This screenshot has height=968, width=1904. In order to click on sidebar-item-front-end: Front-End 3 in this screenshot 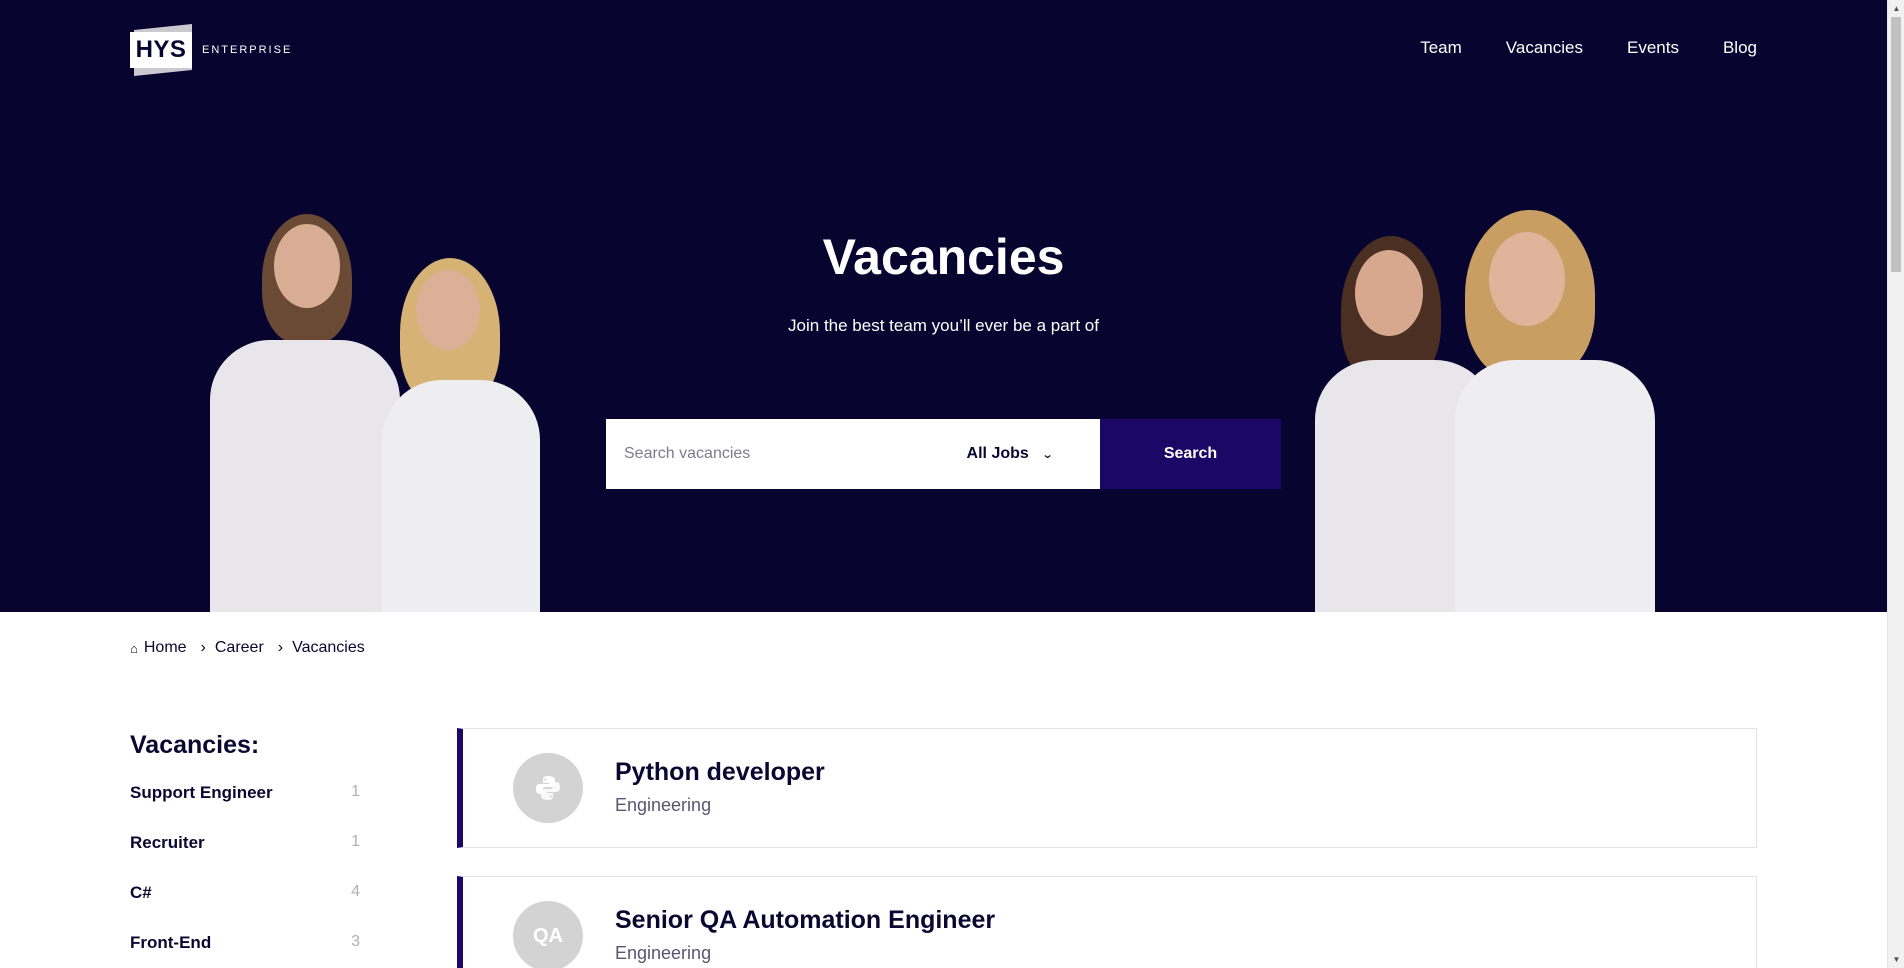, I will do `click(245, 950)`.